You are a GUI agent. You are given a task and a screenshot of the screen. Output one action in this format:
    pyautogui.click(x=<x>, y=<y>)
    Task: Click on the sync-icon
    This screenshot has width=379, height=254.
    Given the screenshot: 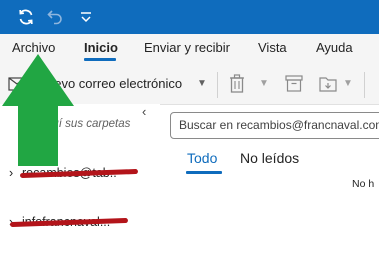 What is the action you would take?
    pyautogui.click(x=26, y=17)
    